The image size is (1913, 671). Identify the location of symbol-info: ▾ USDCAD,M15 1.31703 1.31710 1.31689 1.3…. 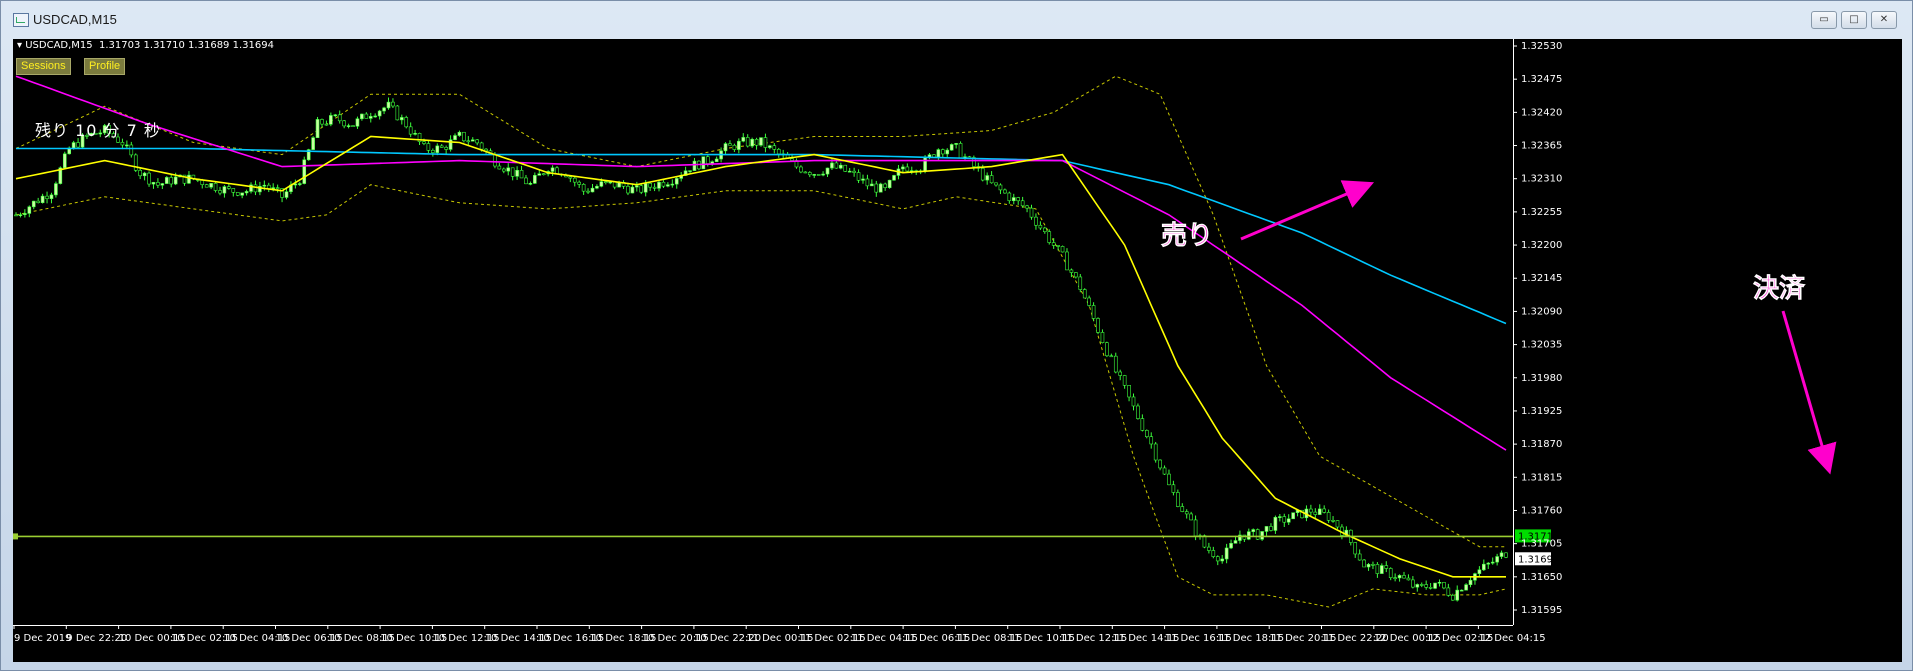
(145, 45).